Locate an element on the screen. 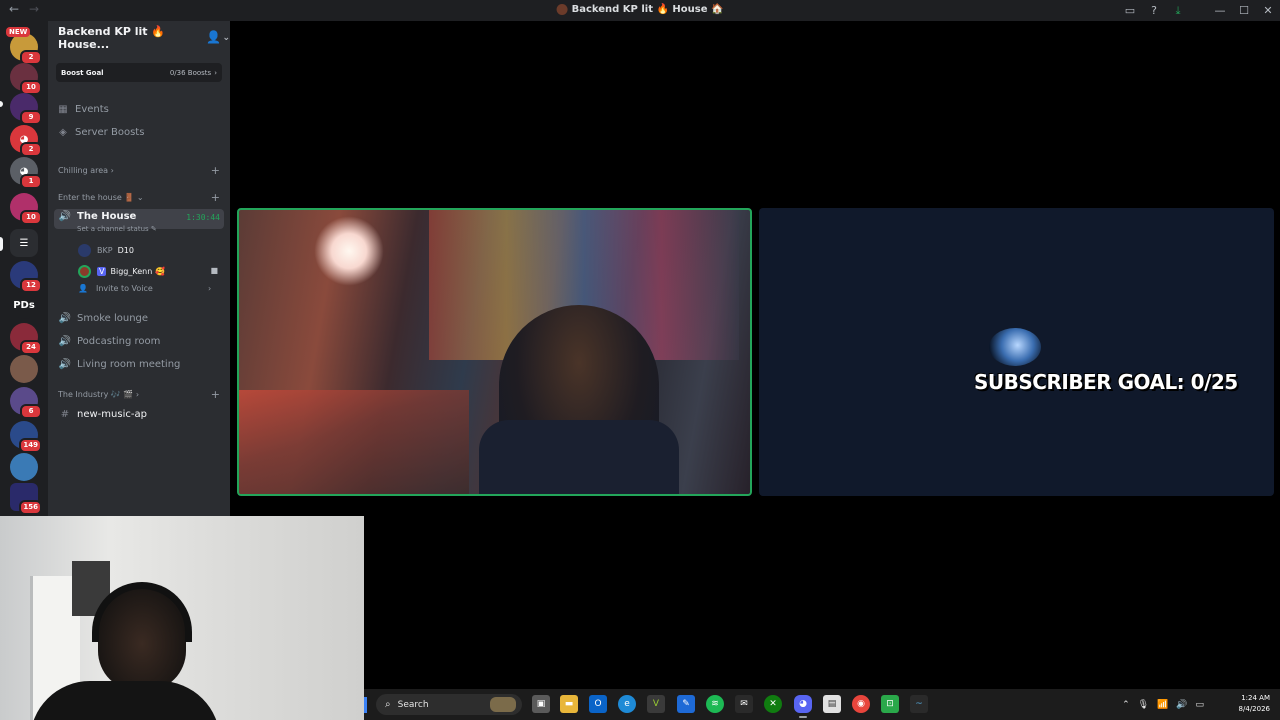 The image size is (1280, 720). boost-goal-bar: Boost Goal 0/36 Boosts › is located at coordinates (139, 72).